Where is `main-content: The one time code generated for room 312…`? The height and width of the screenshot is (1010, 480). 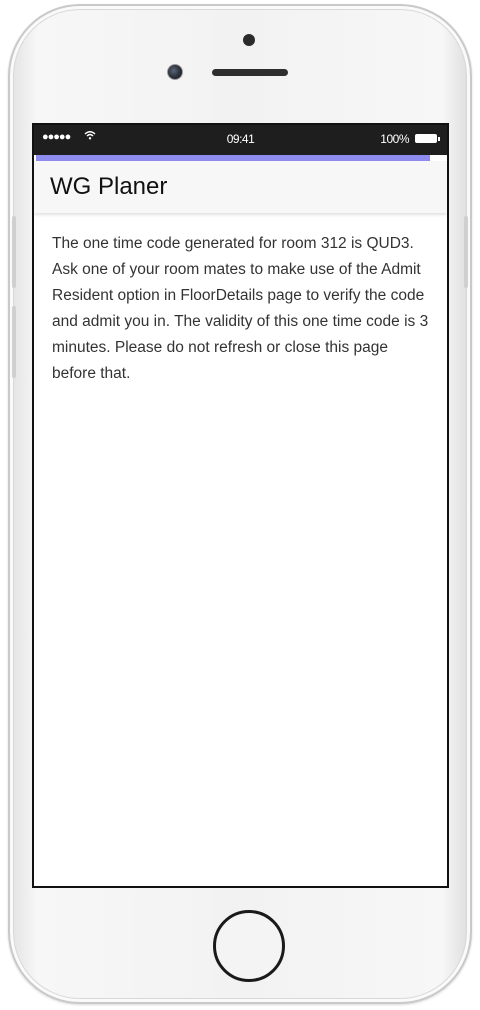 main-content: The one time code generated for room 312… is located at coordinates (244, 309).